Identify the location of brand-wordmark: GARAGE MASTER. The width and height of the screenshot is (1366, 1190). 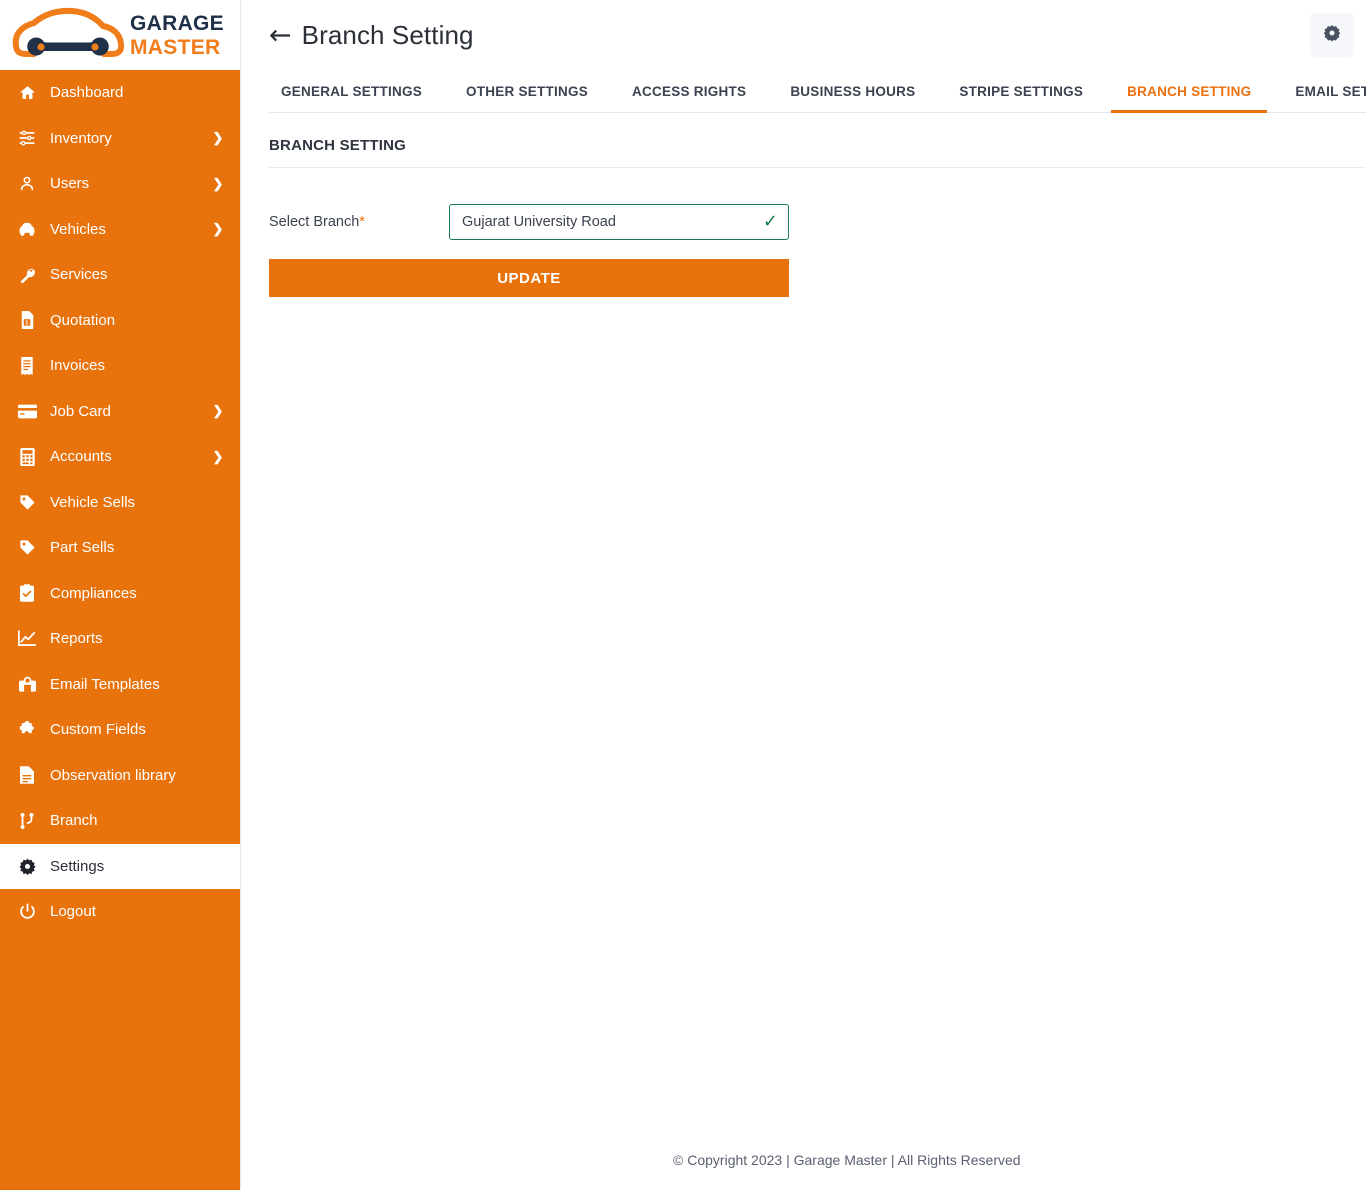
(177, 35).